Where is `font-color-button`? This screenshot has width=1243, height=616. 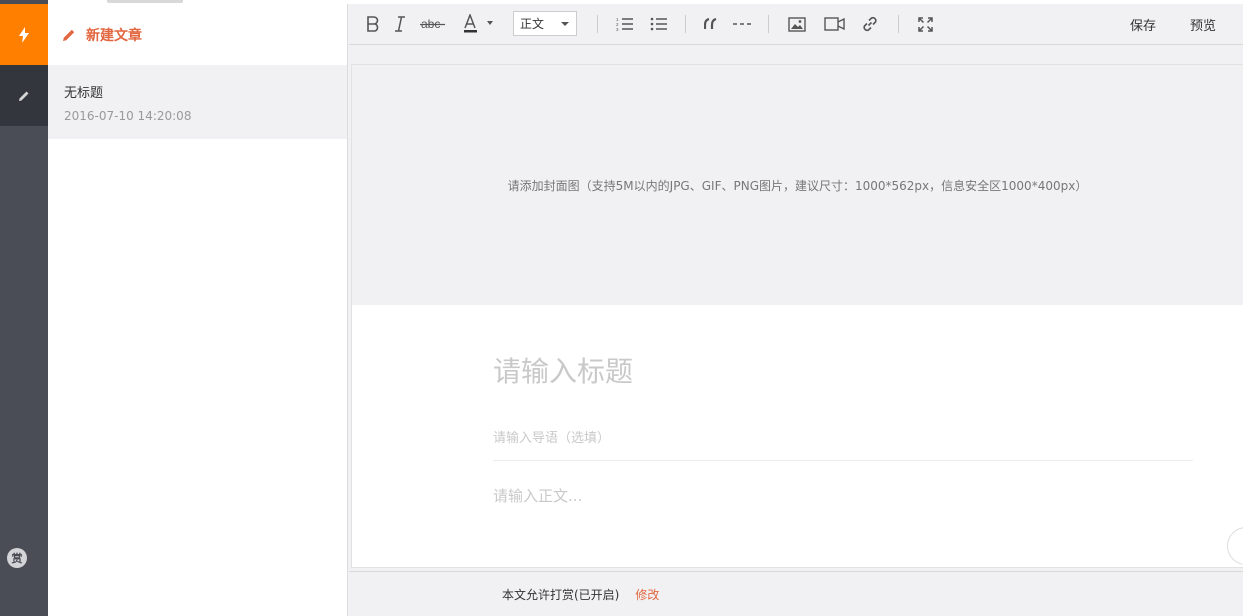 font-color-button is located at coordinates (480, 24).